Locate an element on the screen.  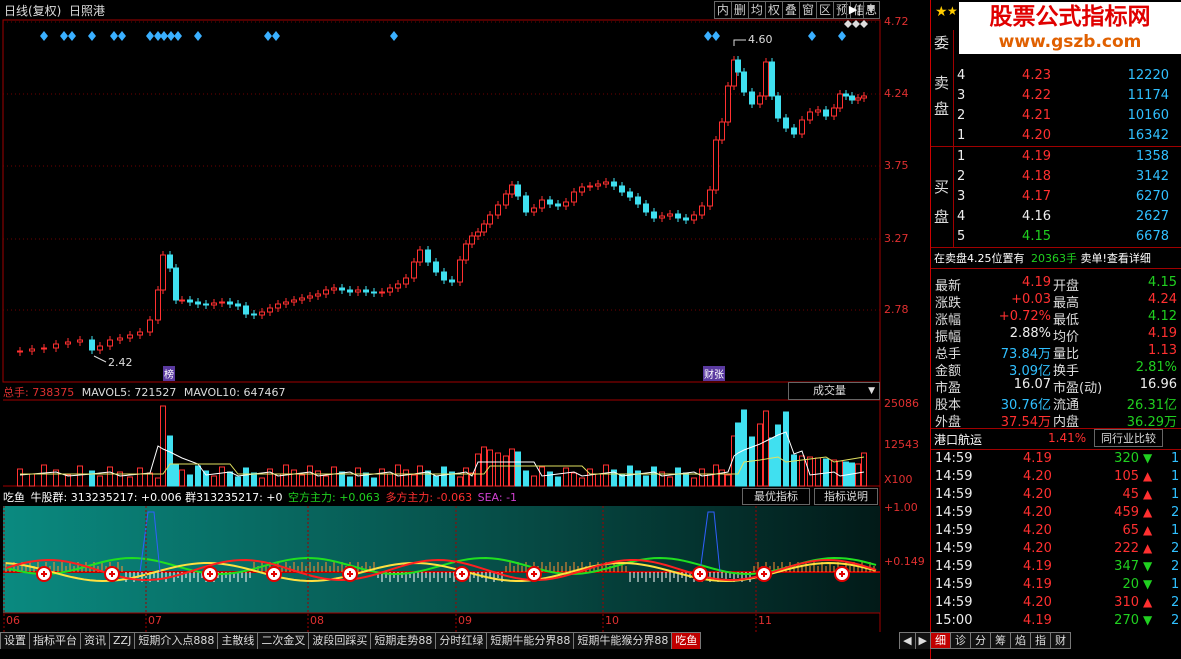
industry-compare-button: 同行业比较 is located at coordinates (1128, 438).